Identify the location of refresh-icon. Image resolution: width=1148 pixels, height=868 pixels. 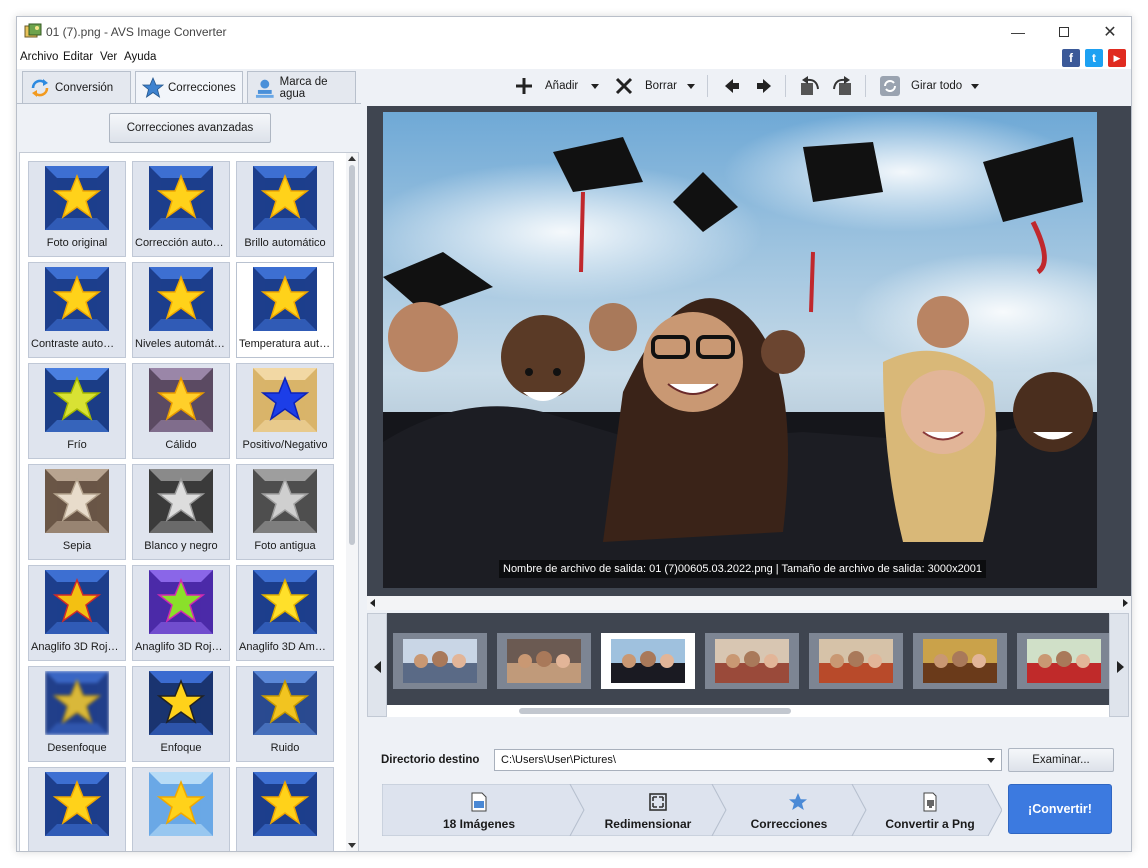
(40, 87).